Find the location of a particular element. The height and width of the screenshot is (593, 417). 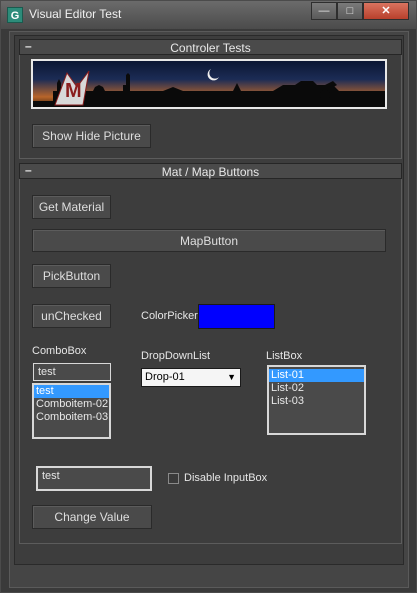

combobox-item: test is located at coordinates (71, 391).